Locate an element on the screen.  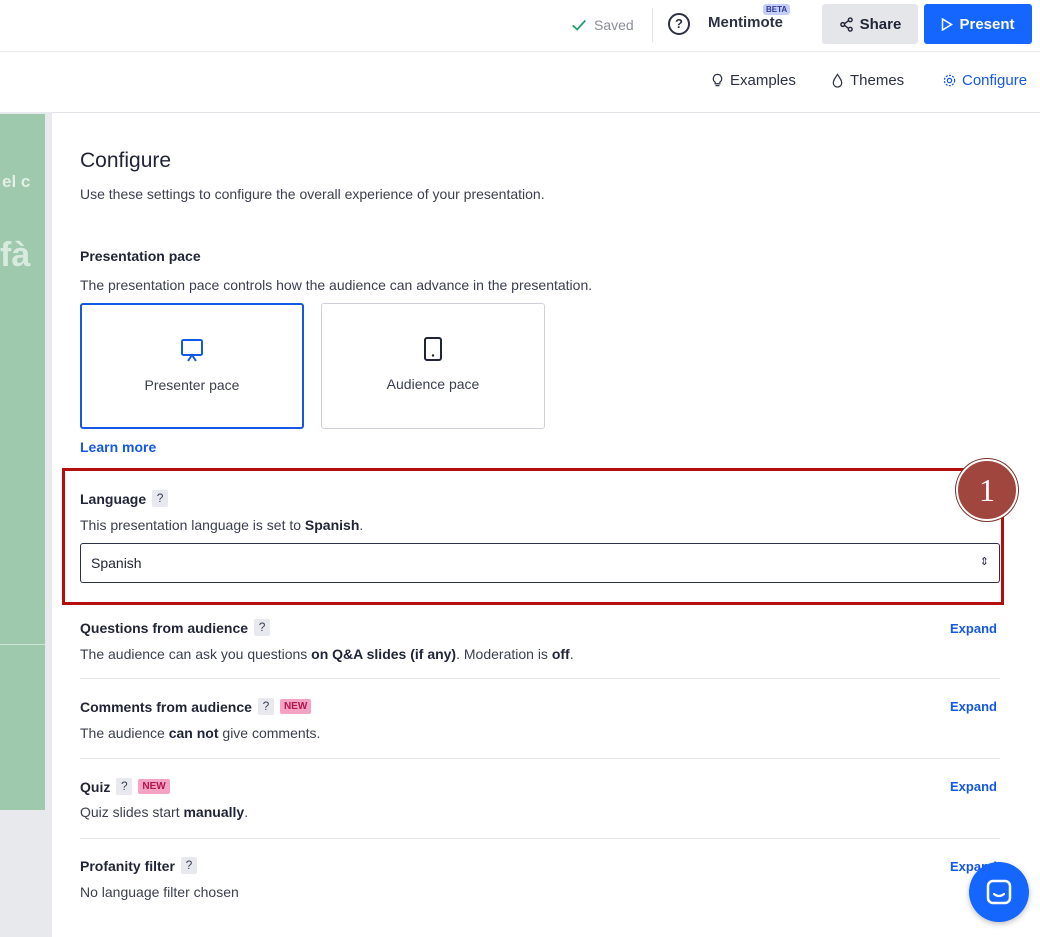
comments-description: The audience can not give comments. is located at coordinates (200, 733).